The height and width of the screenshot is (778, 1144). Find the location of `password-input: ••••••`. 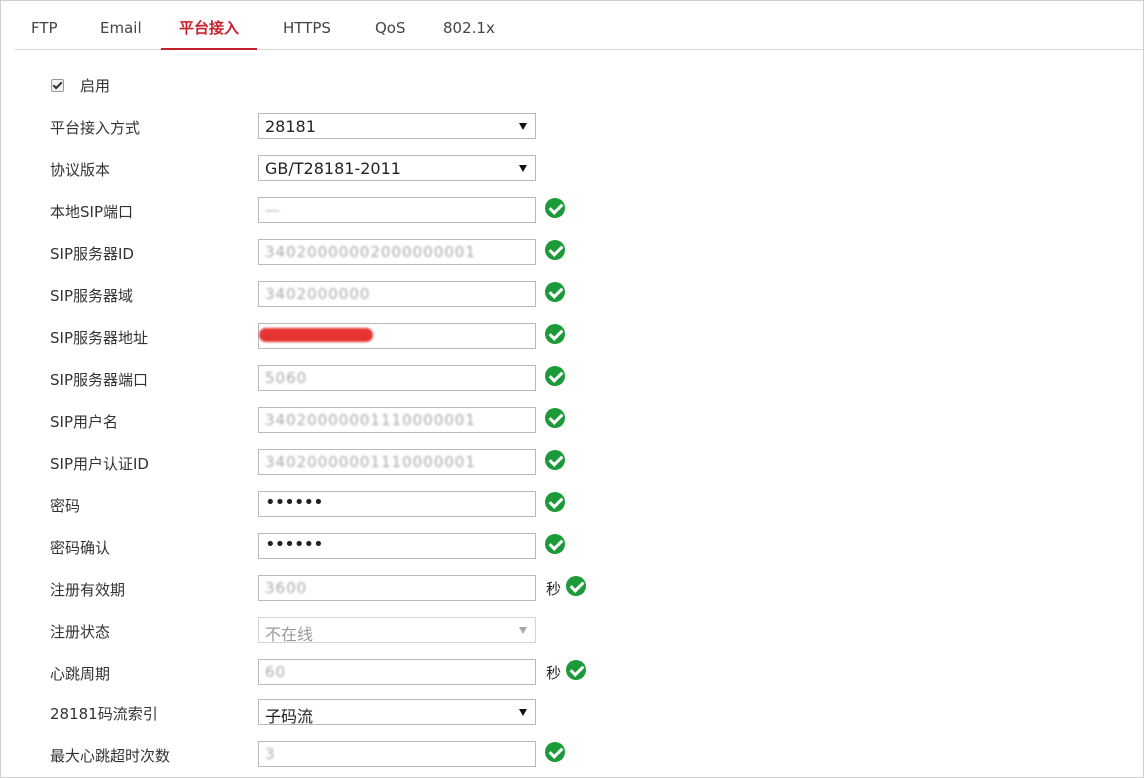

password-input: •••••• is located at coordinates (397, 504).